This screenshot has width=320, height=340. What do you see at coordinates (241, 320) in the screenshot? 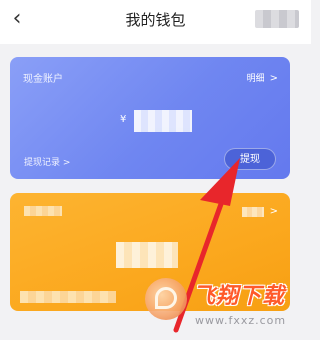
I see `watermark-url: www.fxxz.com` at bounding box center [241, 320].